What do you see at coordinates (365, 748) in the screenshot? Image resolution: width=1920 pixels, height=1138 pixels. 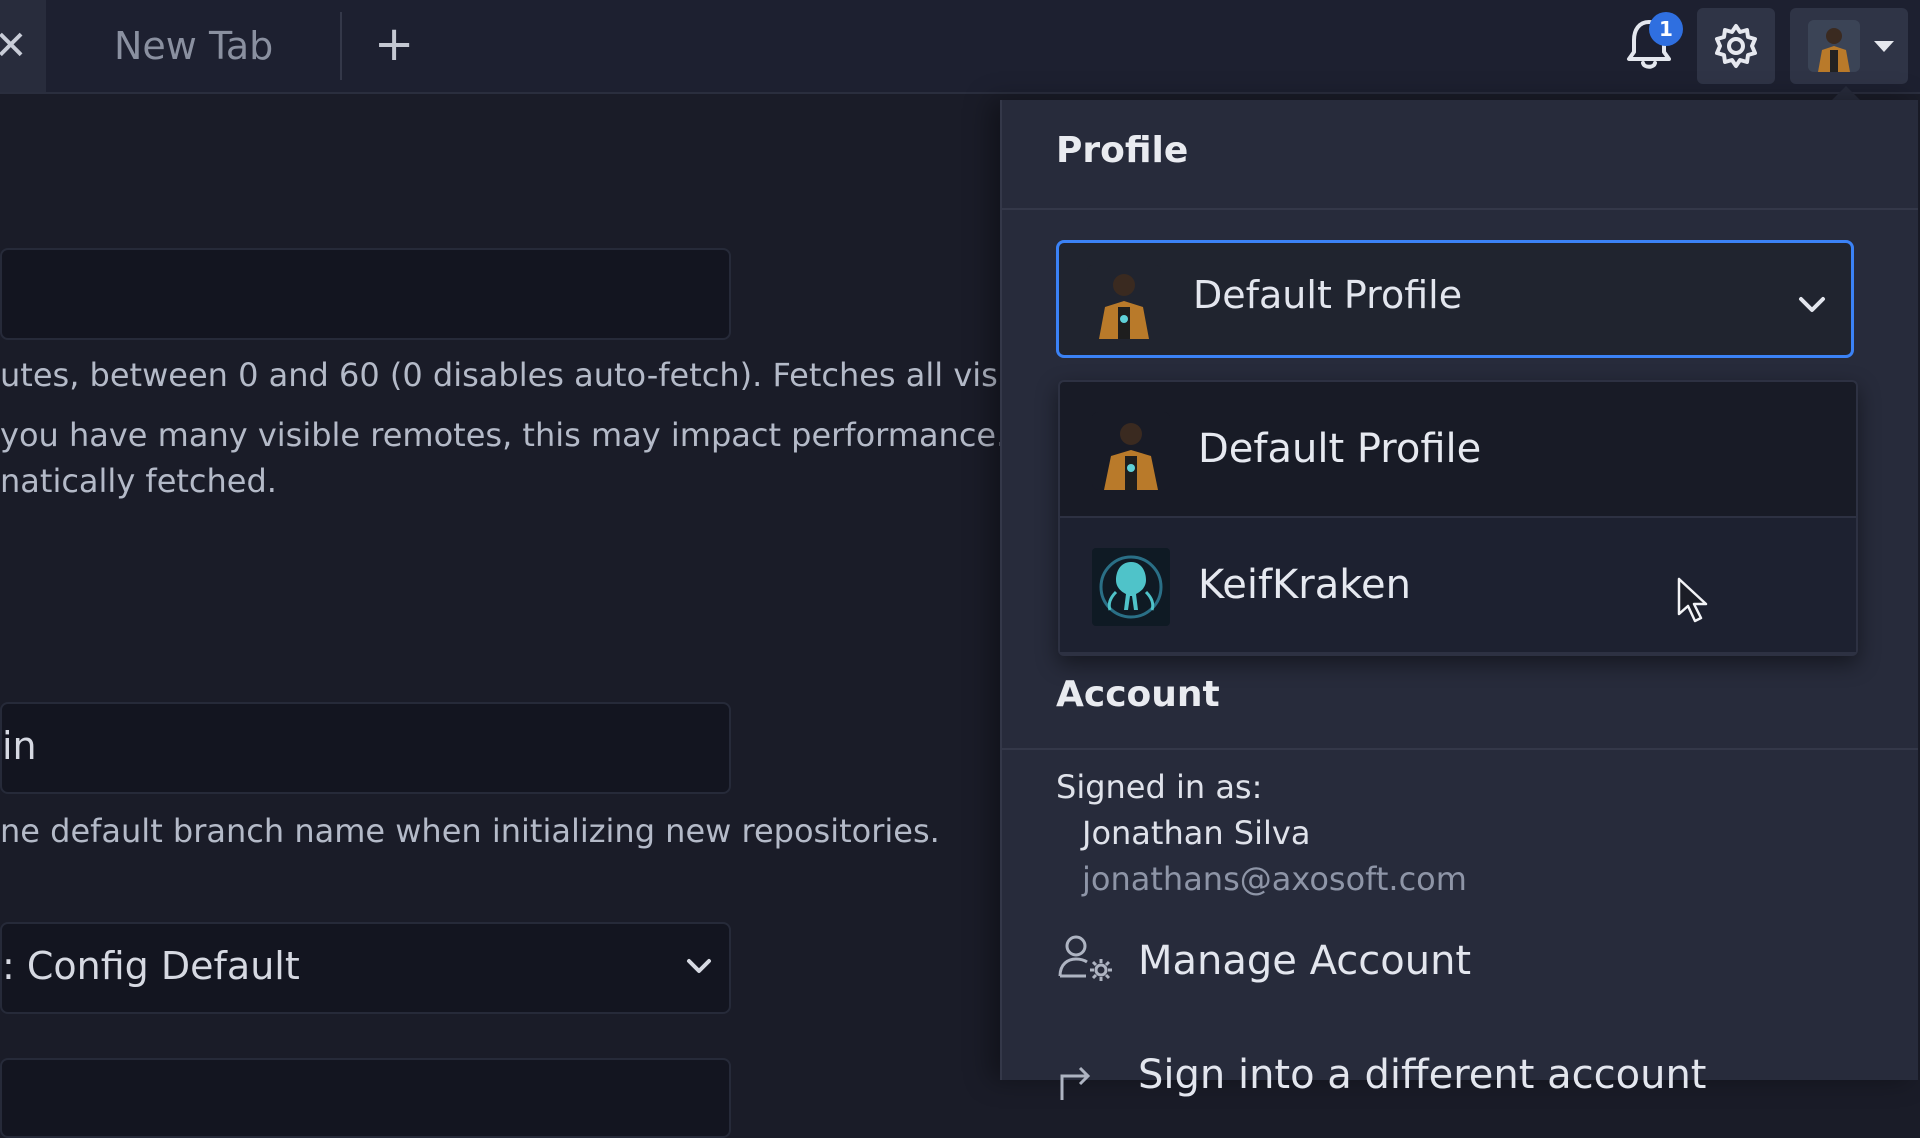 I see `default-branch-input: in` at bounding box center [365, 748].